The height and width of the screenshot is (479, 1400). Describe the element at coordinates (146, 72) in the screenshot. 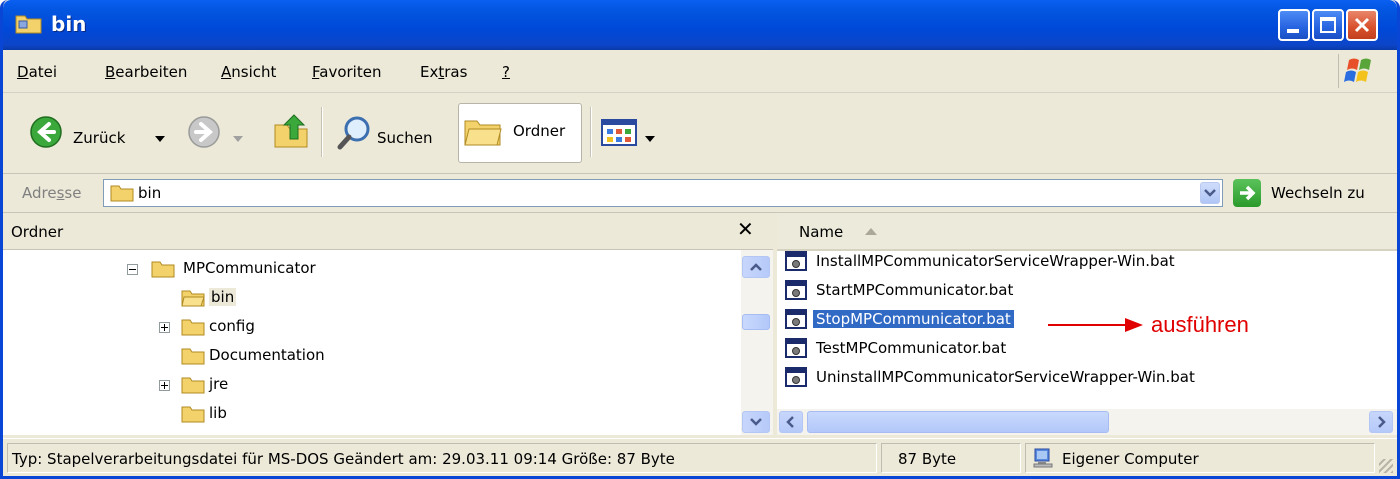

I see `menu-bearbeiten: Bearbeiten` at that location.